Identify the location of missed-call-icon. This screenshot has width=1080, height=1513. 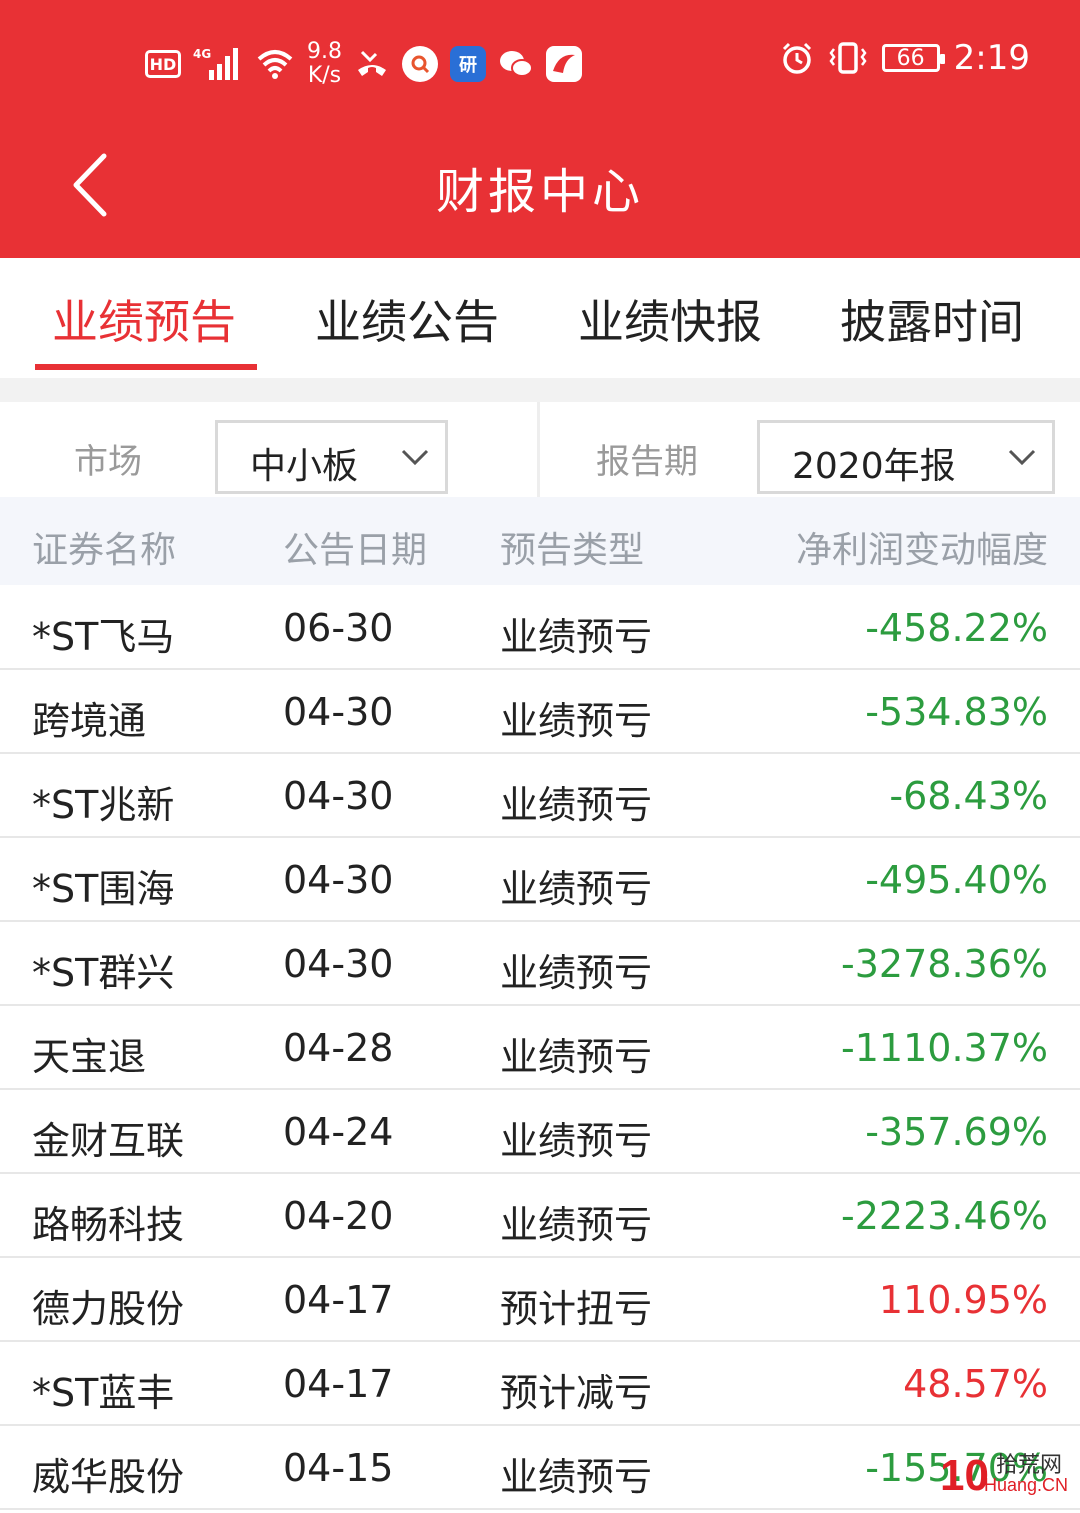
(372, 64).